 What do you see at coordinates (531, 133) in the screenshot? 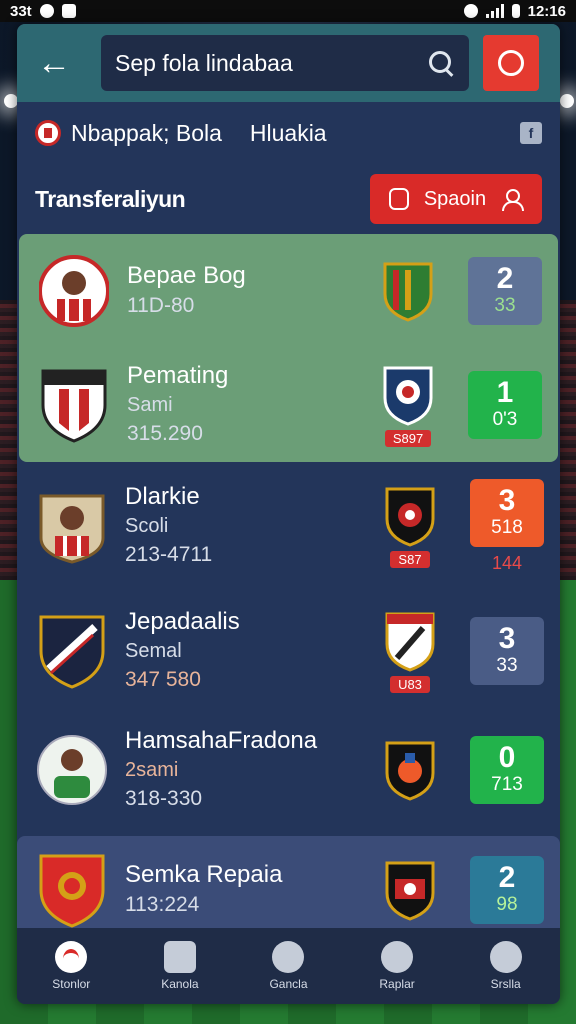
I see `league-badge: f` at bounding box center [531, 133].